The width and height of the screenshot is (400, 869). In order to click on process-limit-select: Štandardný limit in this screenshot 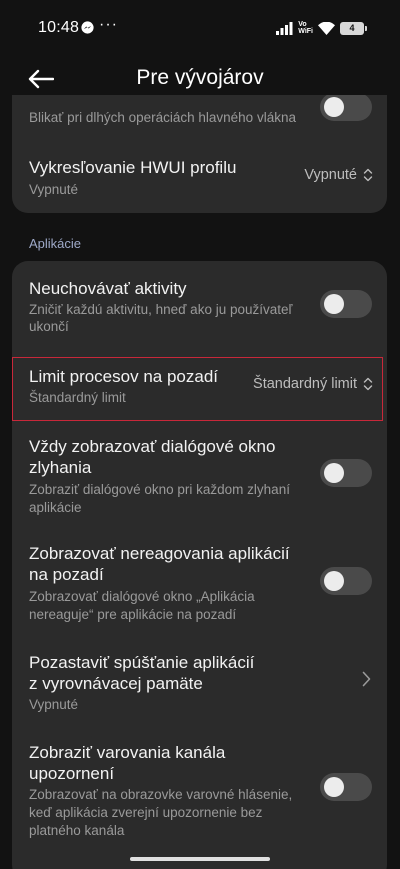, I will do `click(313, 384)`.